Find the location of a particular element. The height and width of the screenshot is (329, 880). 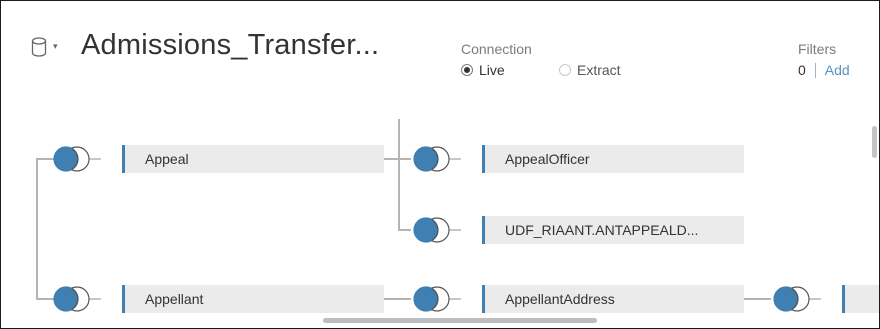

table-pill-appeal: Appeal is located at coordinates (253, 159).